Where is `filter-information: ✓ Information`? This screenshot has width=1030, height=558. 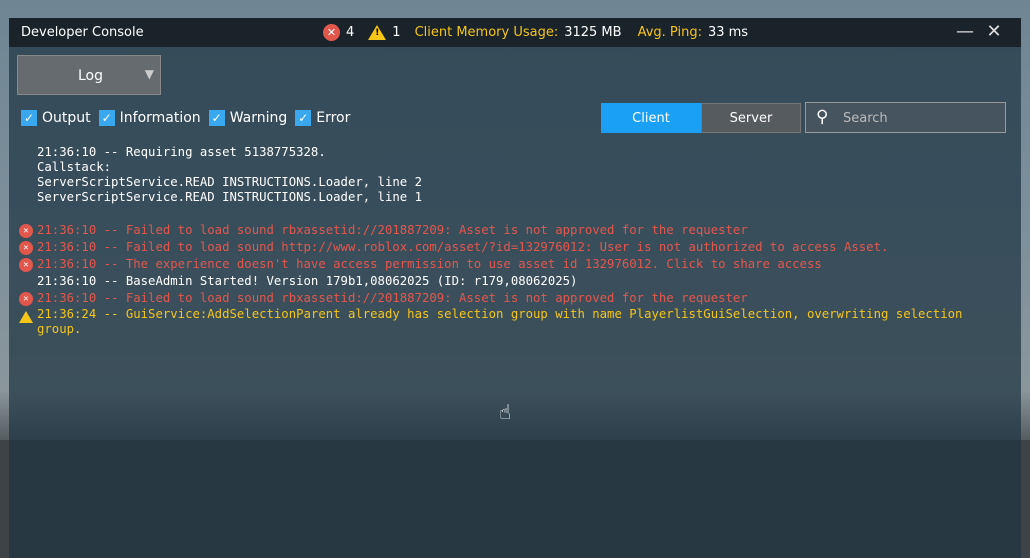 filter-information: ✓ Information is located at coordinates (149, 118).